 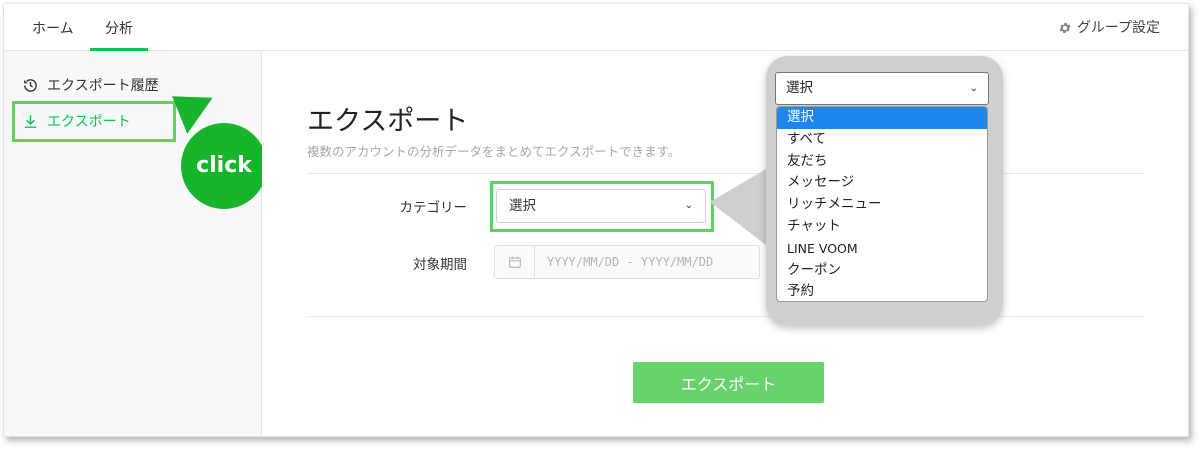 What do you see at coordinates (494, 151) in the screenshot?
I see `page-subtitle: 複数のアカウントの分析データをまとめてエクスポートできます。` at bounding box center [494, 151].